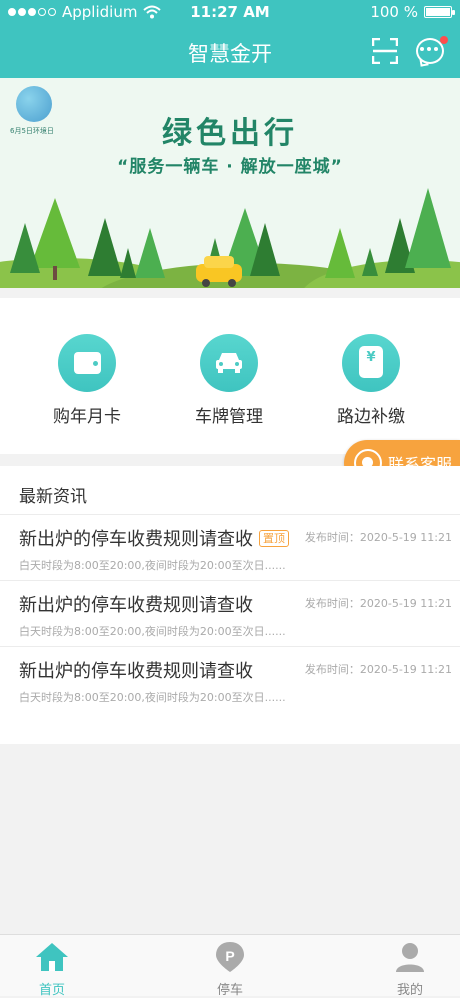  I want to click on tab-label: 停车, so click(229, 990).